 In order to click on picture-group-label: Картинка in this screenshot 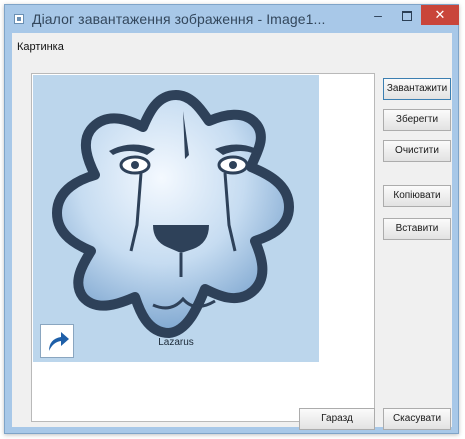, I will do `click(40, 47)`.